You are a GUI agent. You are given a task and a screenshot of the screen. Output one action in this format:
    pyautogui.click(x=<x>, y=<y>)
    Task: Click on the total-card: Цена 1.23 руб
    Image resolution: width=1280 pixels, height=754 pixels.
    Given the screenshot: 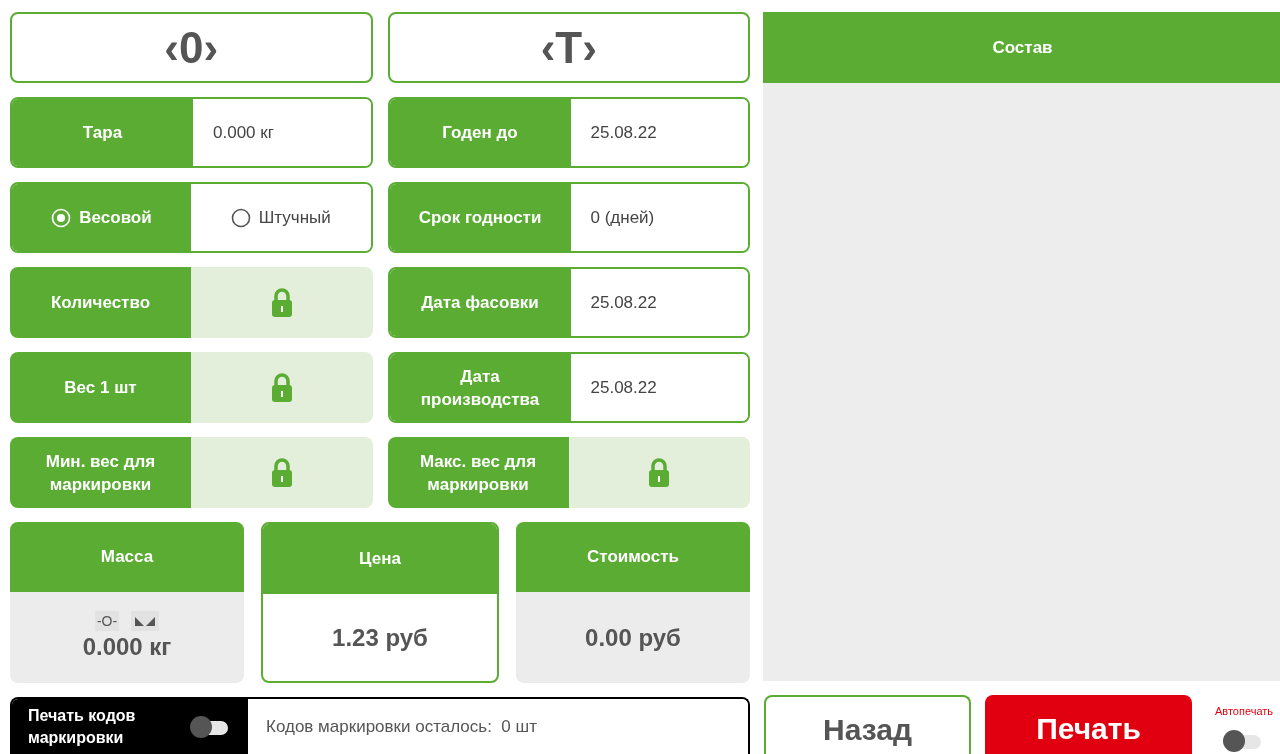 What is the action you would take?
    pyautogui.click(x=380, y=602)
    